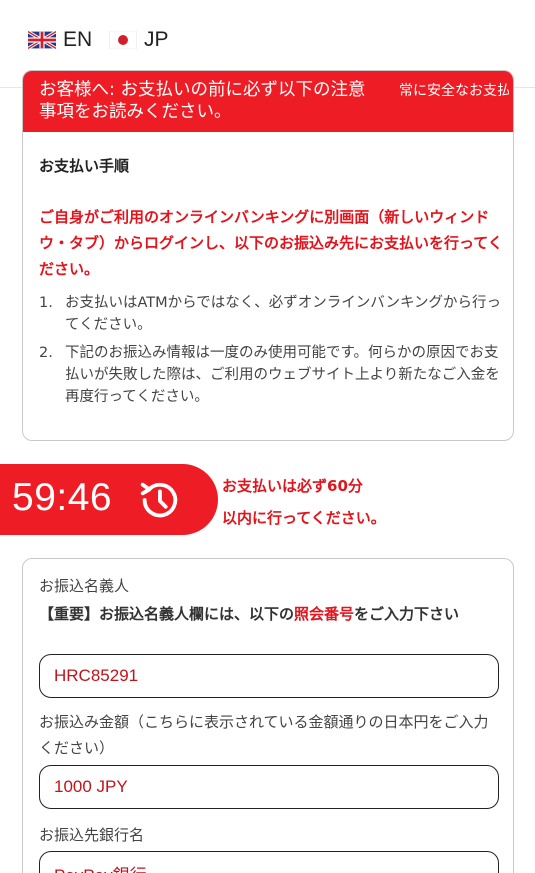  I want to click on bank-name-value: PayPay銀行, so click(100, 867).